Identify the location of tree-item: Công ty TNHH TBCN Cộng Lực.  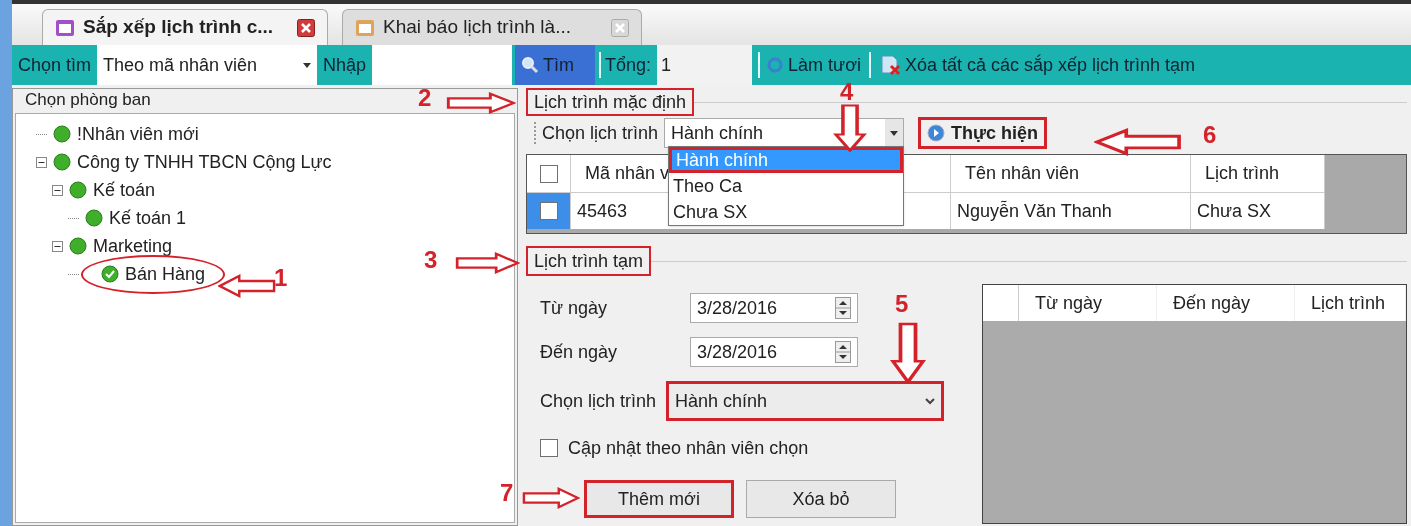
(192, 162).